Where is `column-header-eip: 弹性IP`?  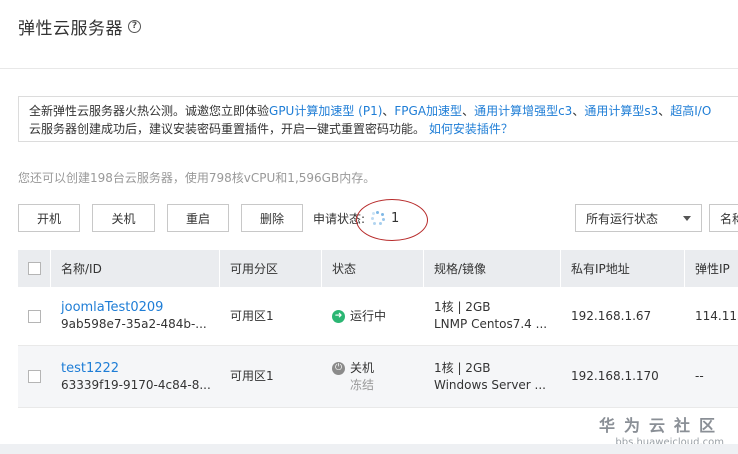
column-header-eip: 弹性IP is located at coordinates (711, 268).